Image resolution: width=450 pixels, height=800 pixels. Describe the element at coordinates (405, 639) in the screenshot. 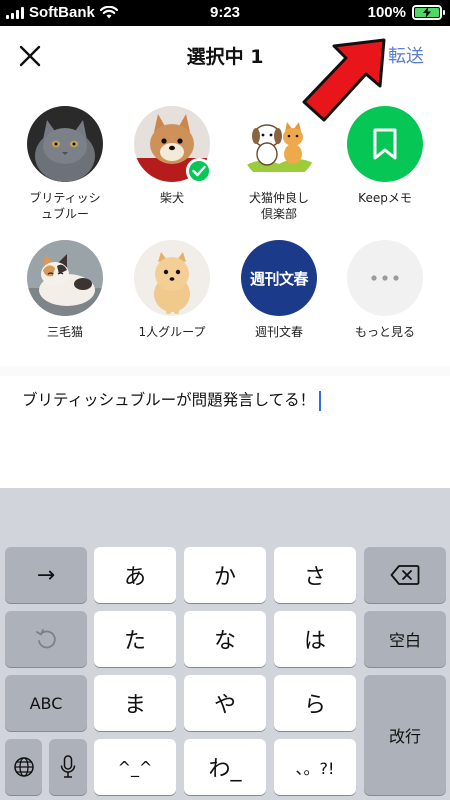

I see `key-space: 空白` at that location.